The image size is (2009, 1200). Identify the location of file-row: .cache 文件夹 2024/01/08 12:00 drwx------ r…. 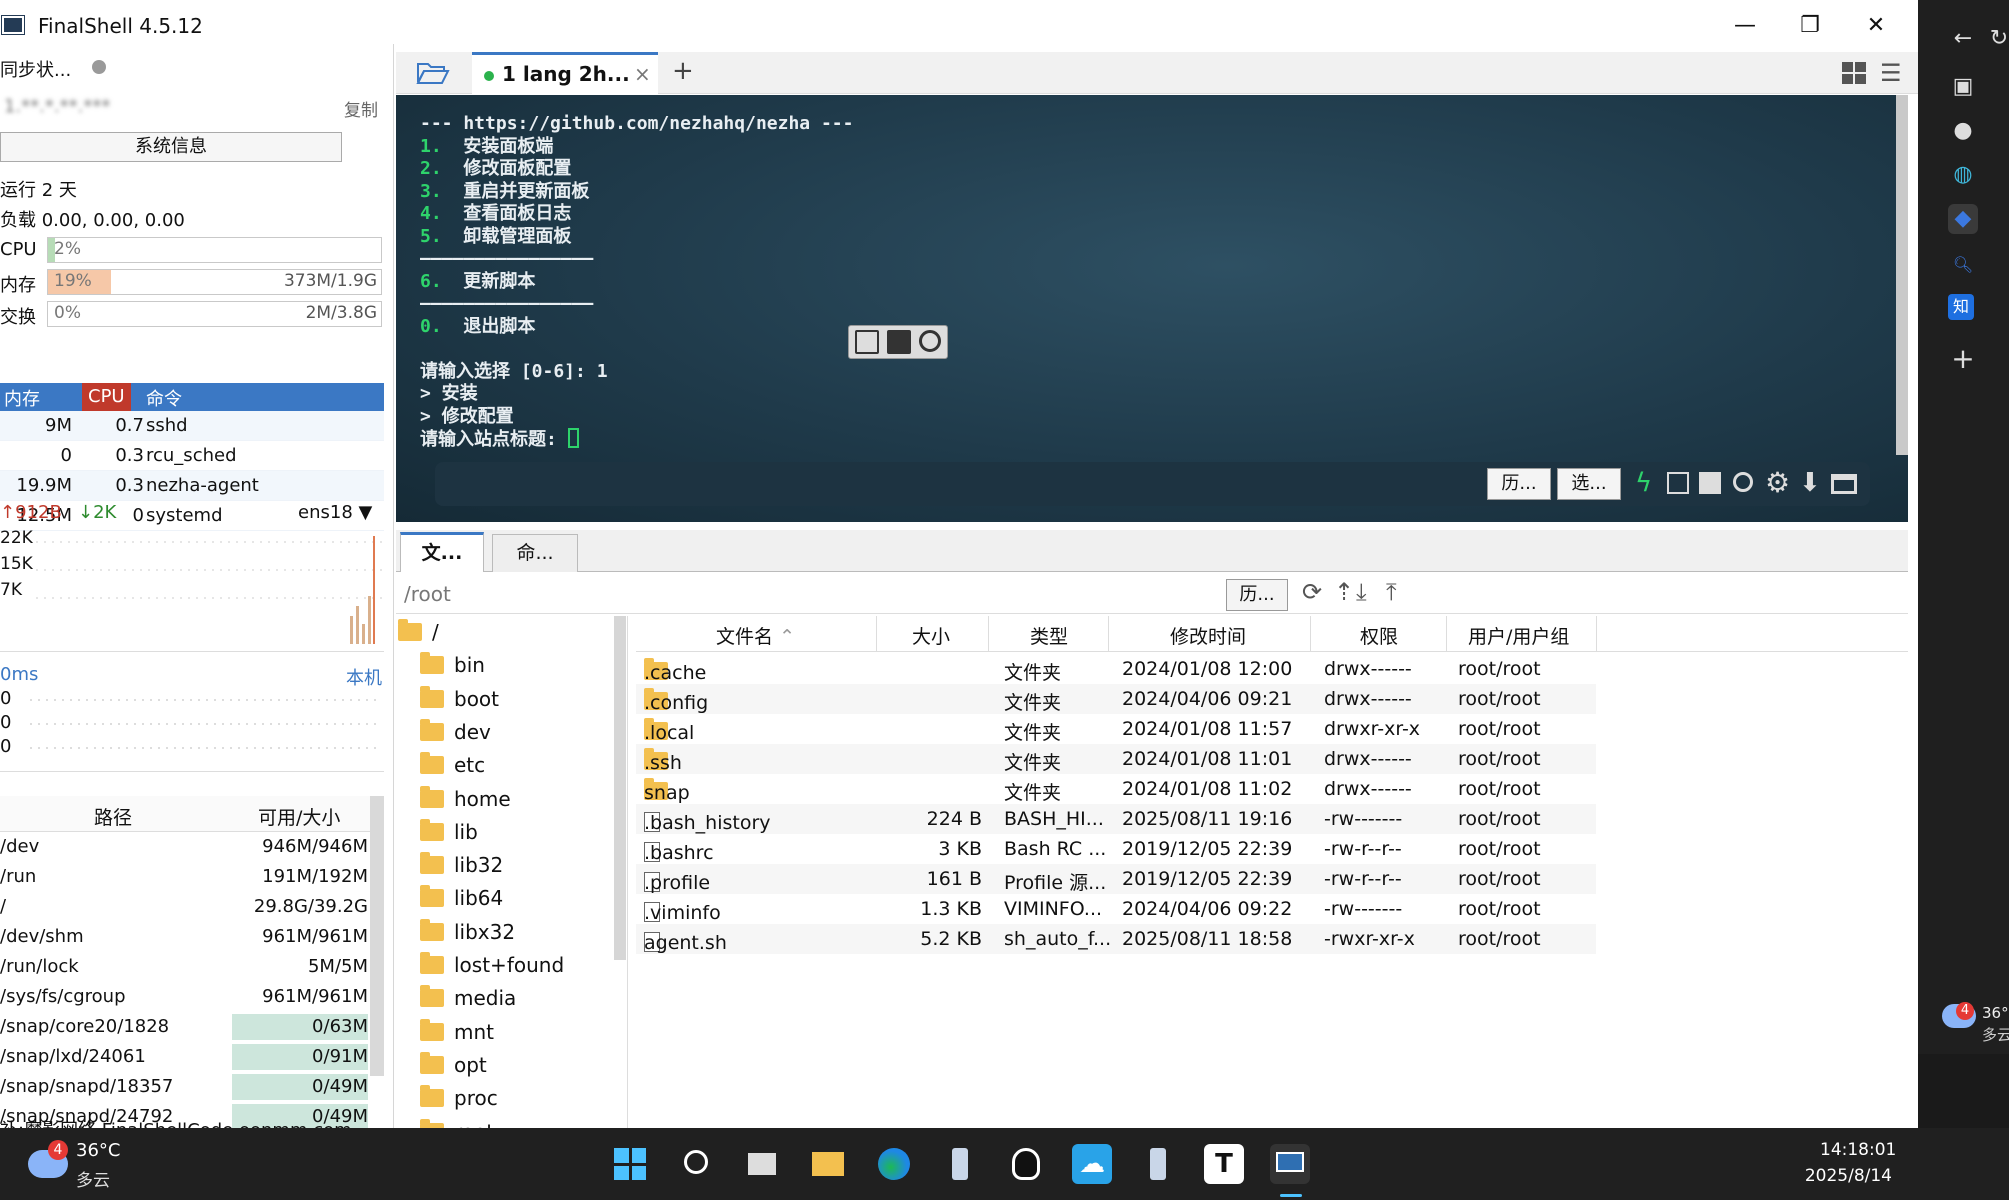
(1116, 669).